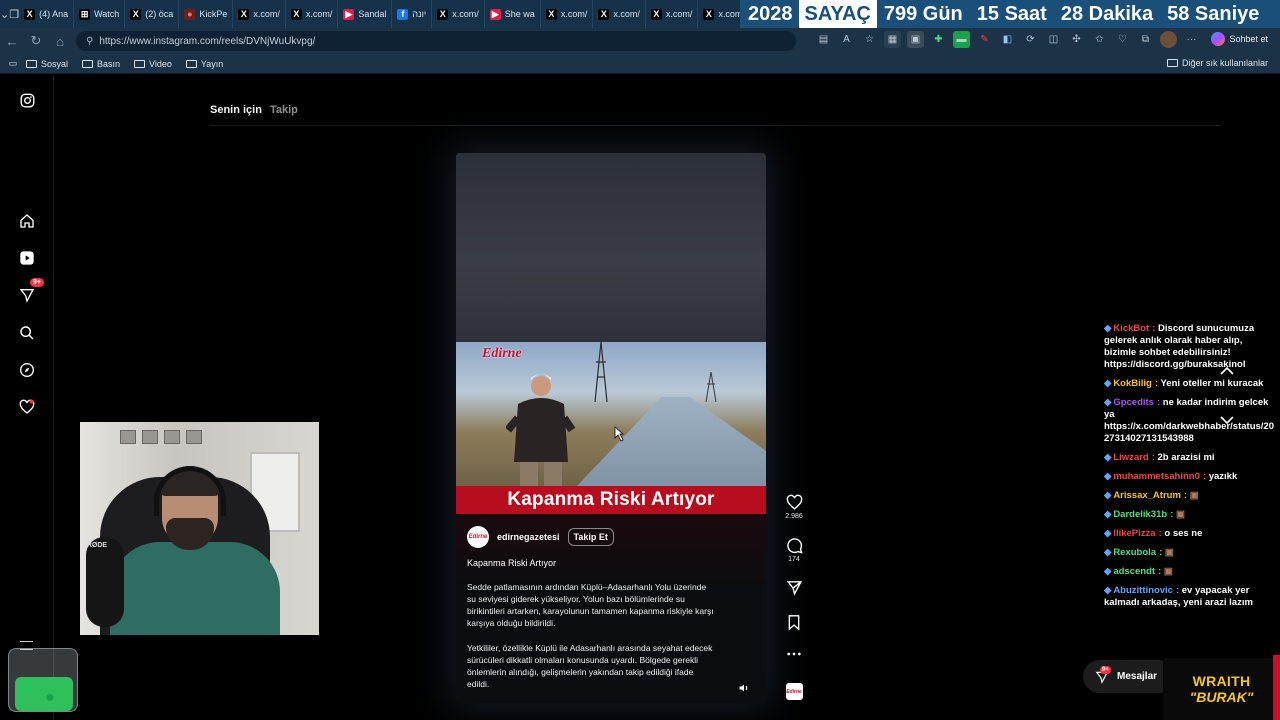  Describe the element at coordinates (1131, 328) in the screenshot. I see `chat-username: KickBot` at that location.